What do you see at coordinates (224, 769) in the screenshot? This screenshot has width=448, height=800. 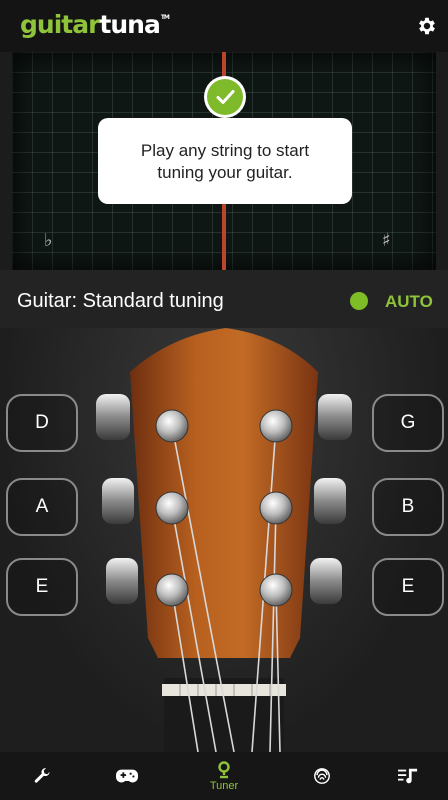 I see `tuner-icon` at bounding box center [224, 769].